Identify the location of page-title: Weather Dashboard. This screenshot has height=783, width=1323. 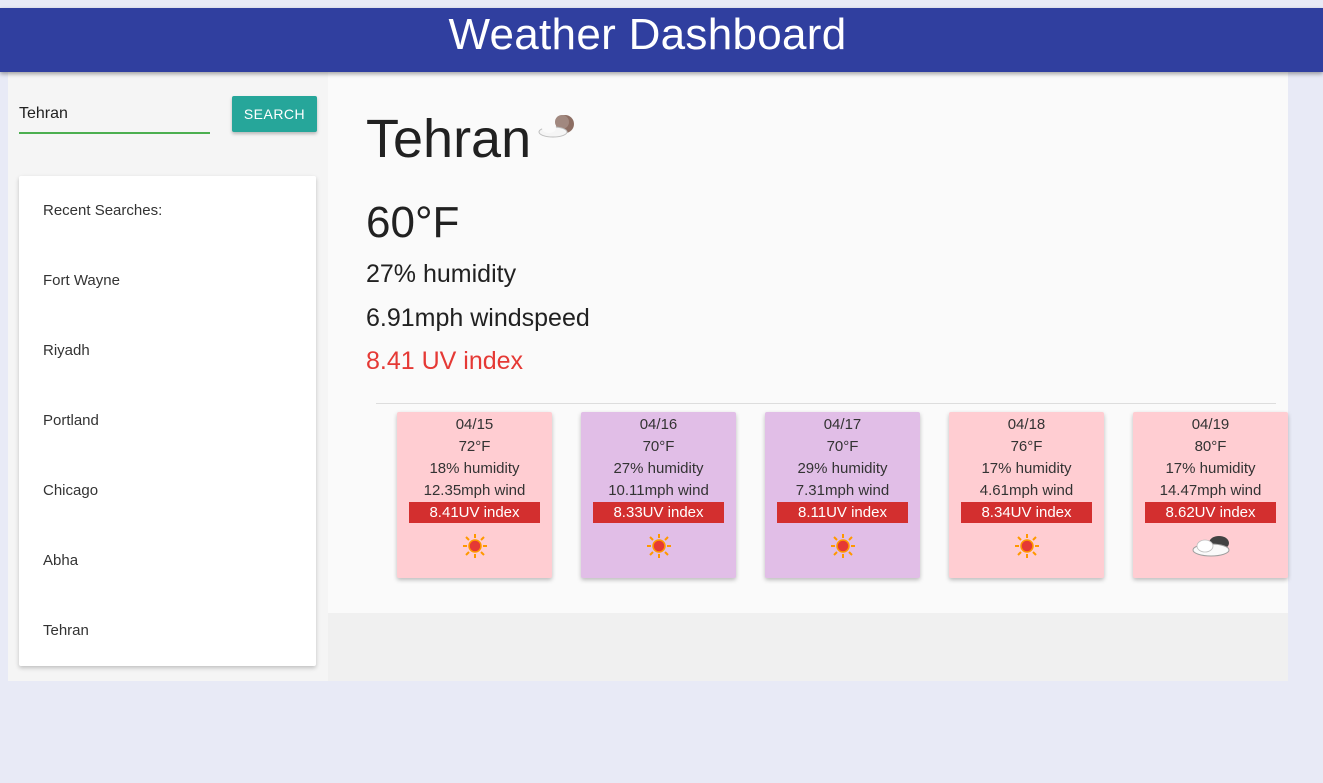
(647, 34).